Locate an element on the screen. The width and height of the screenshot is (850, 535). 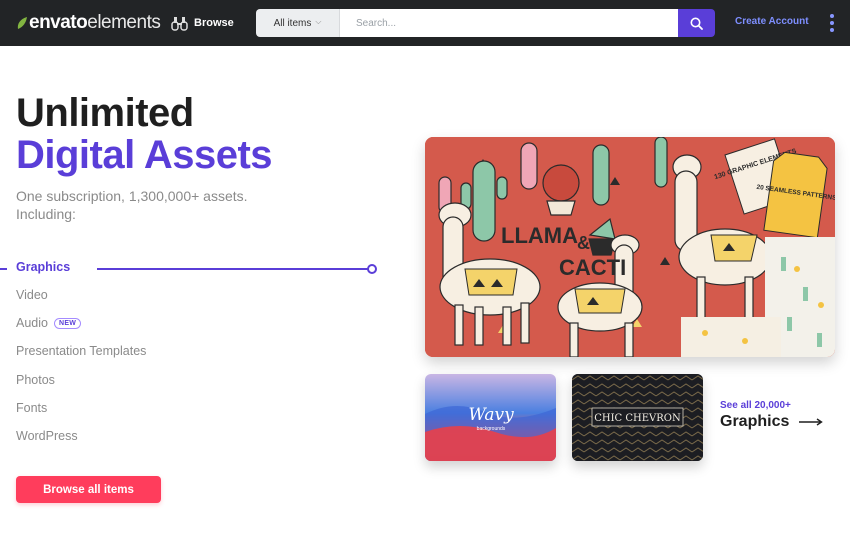
category-presentation-templates: Presentation Templates is located at coordinates (81, 351).